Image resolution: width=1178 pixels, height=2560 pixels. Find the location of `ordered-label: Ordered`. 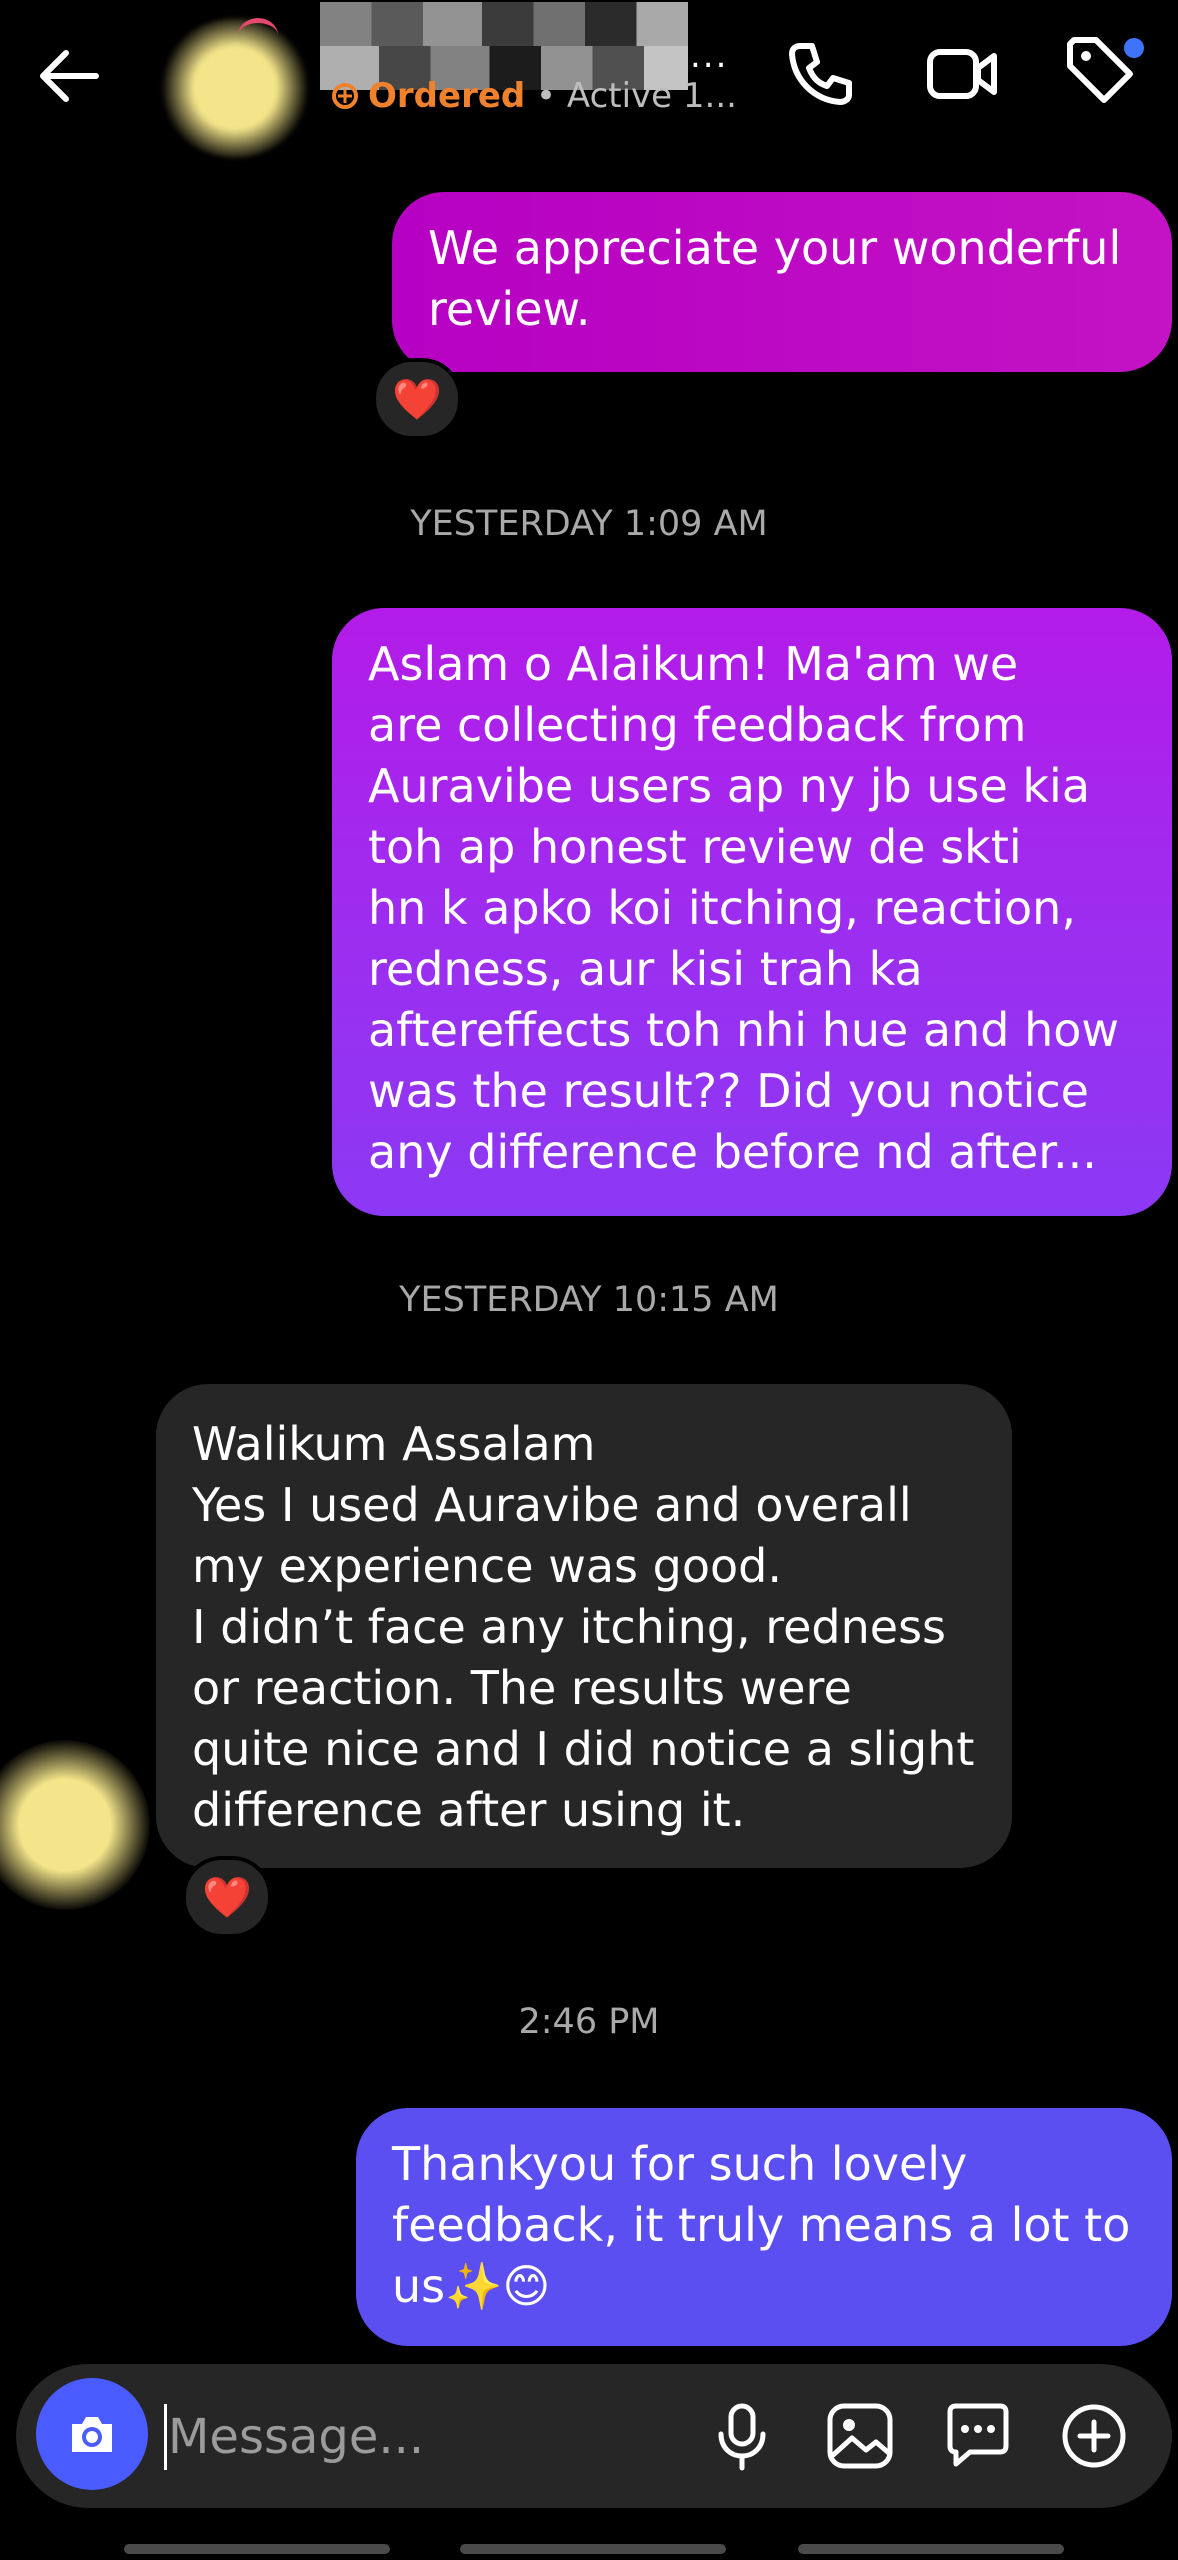

ordered-label: Ordered is located at coordinates (447, 96).